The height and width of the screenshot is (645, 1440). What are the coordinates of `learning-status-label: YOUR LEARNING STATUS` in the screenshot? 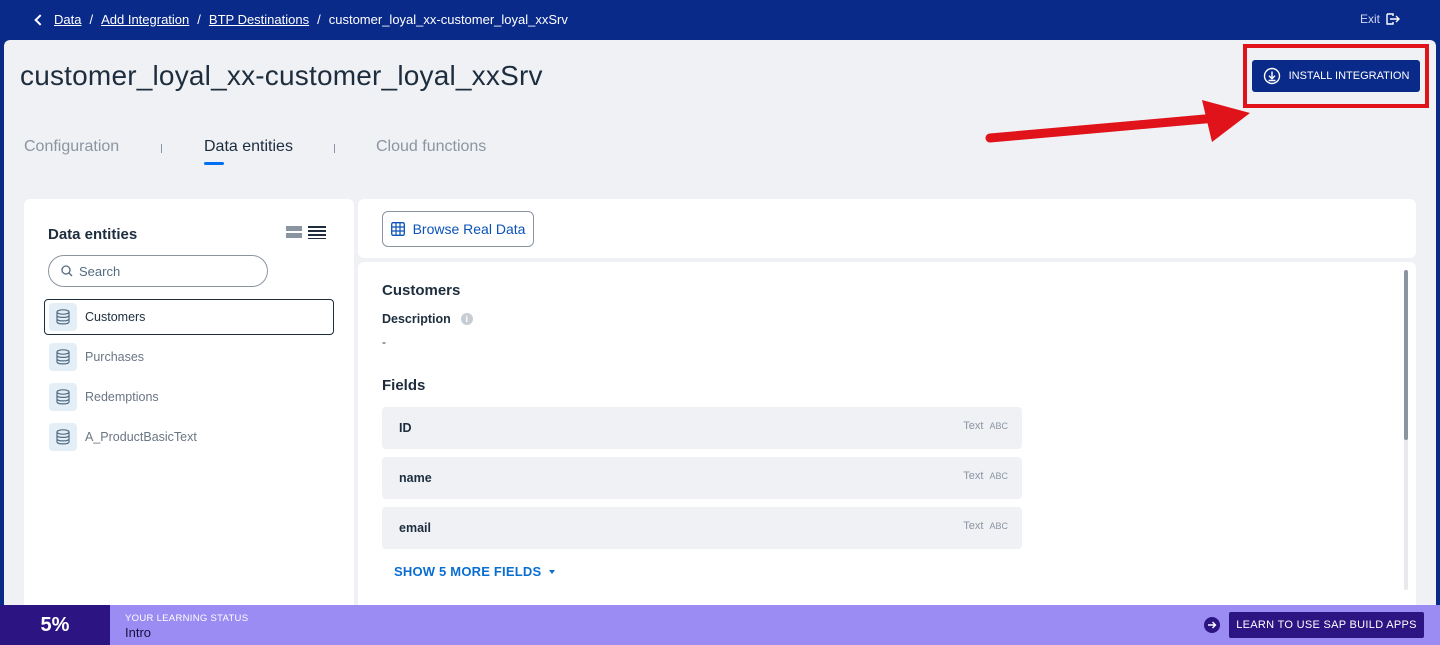 It's located at (187, 618).